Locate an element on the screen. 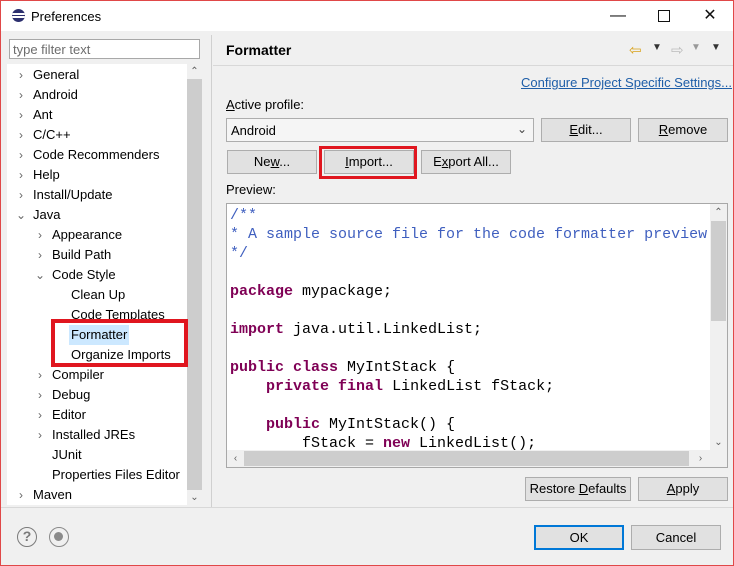 Image resolution: width=734 pixels, height=566 pixels. code-text: MyIntStack() { is located at coordinates (388, 424).